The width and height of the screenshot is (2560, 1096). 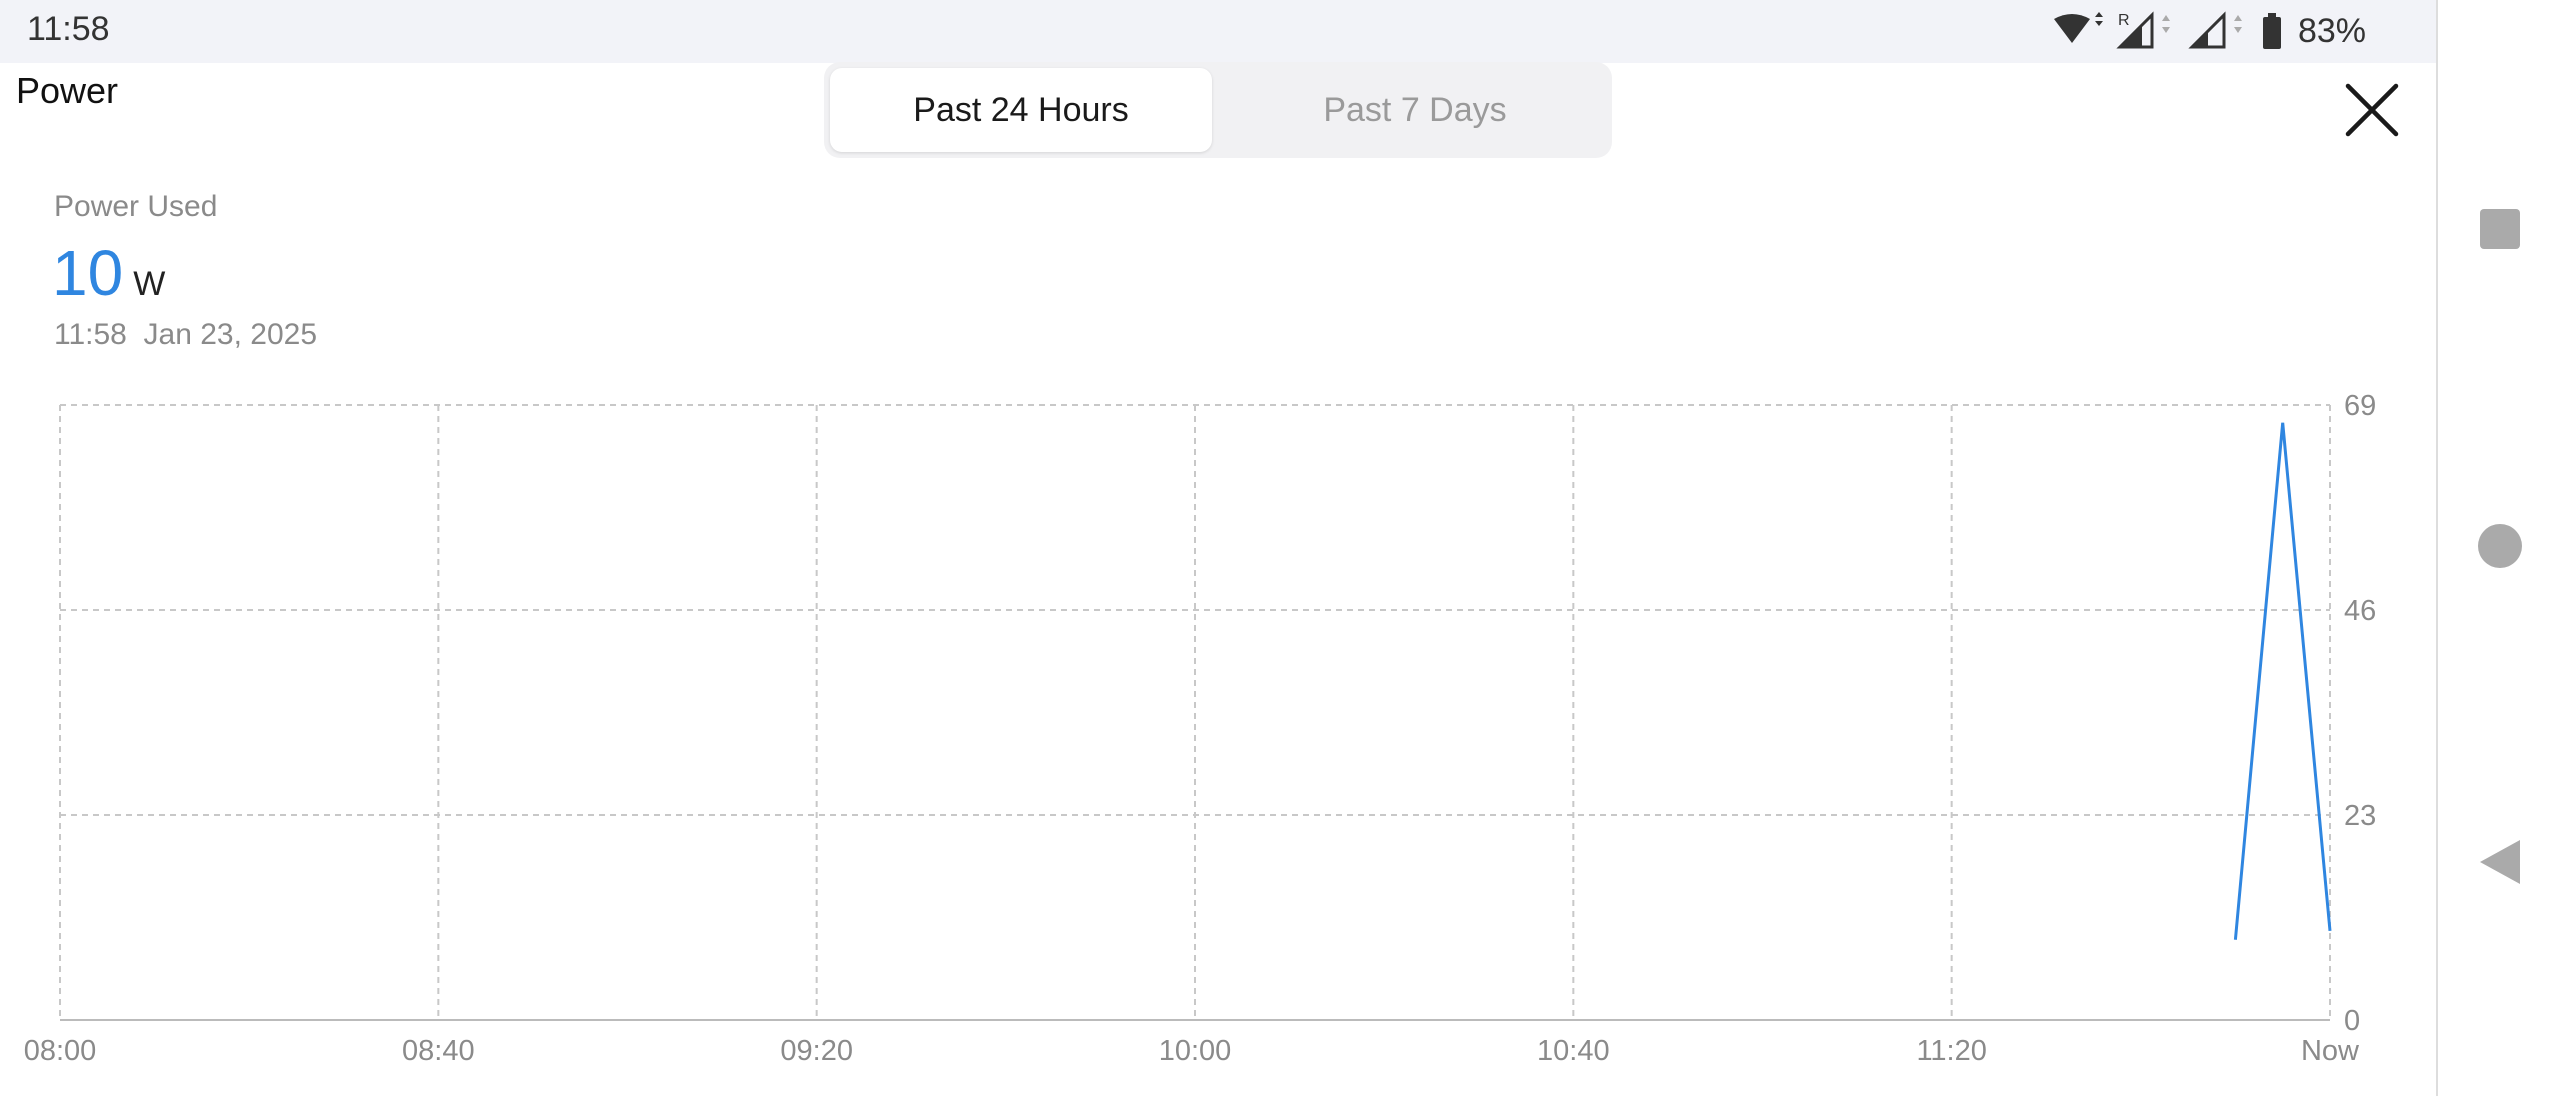 I want to click on y-tick-label: 23, so click(x=2360, y=816).